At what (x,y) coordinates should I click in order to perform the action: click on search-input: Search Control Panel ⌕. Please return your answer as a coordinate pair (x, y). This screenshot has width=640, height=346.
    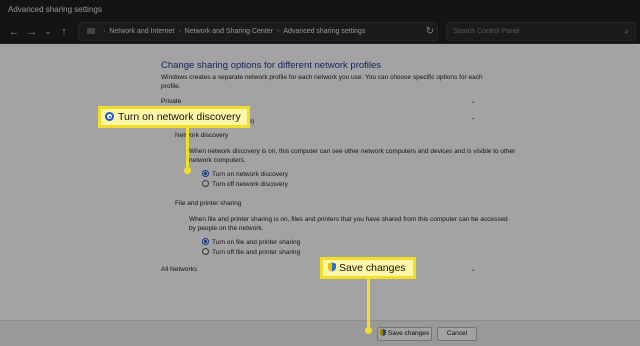
    Looking at the image, I should click on (541, 31).